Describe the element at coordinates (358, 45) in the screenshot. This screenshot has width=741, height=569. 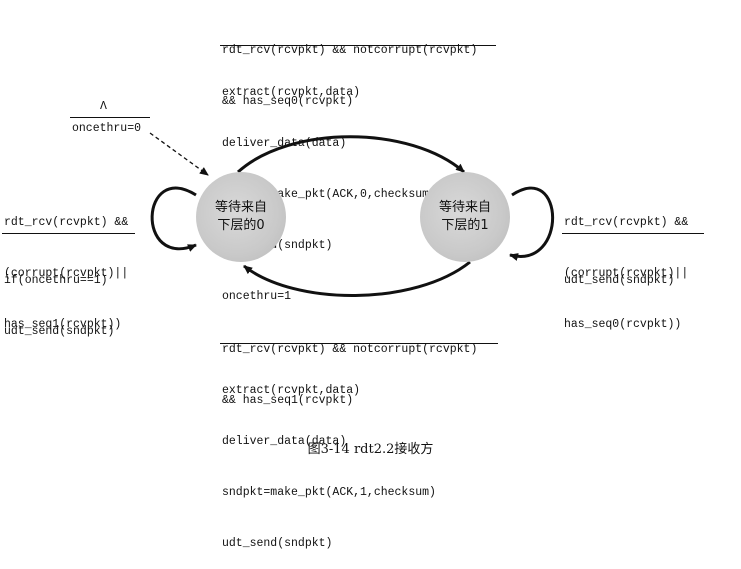
I see `top-divider` at that location.